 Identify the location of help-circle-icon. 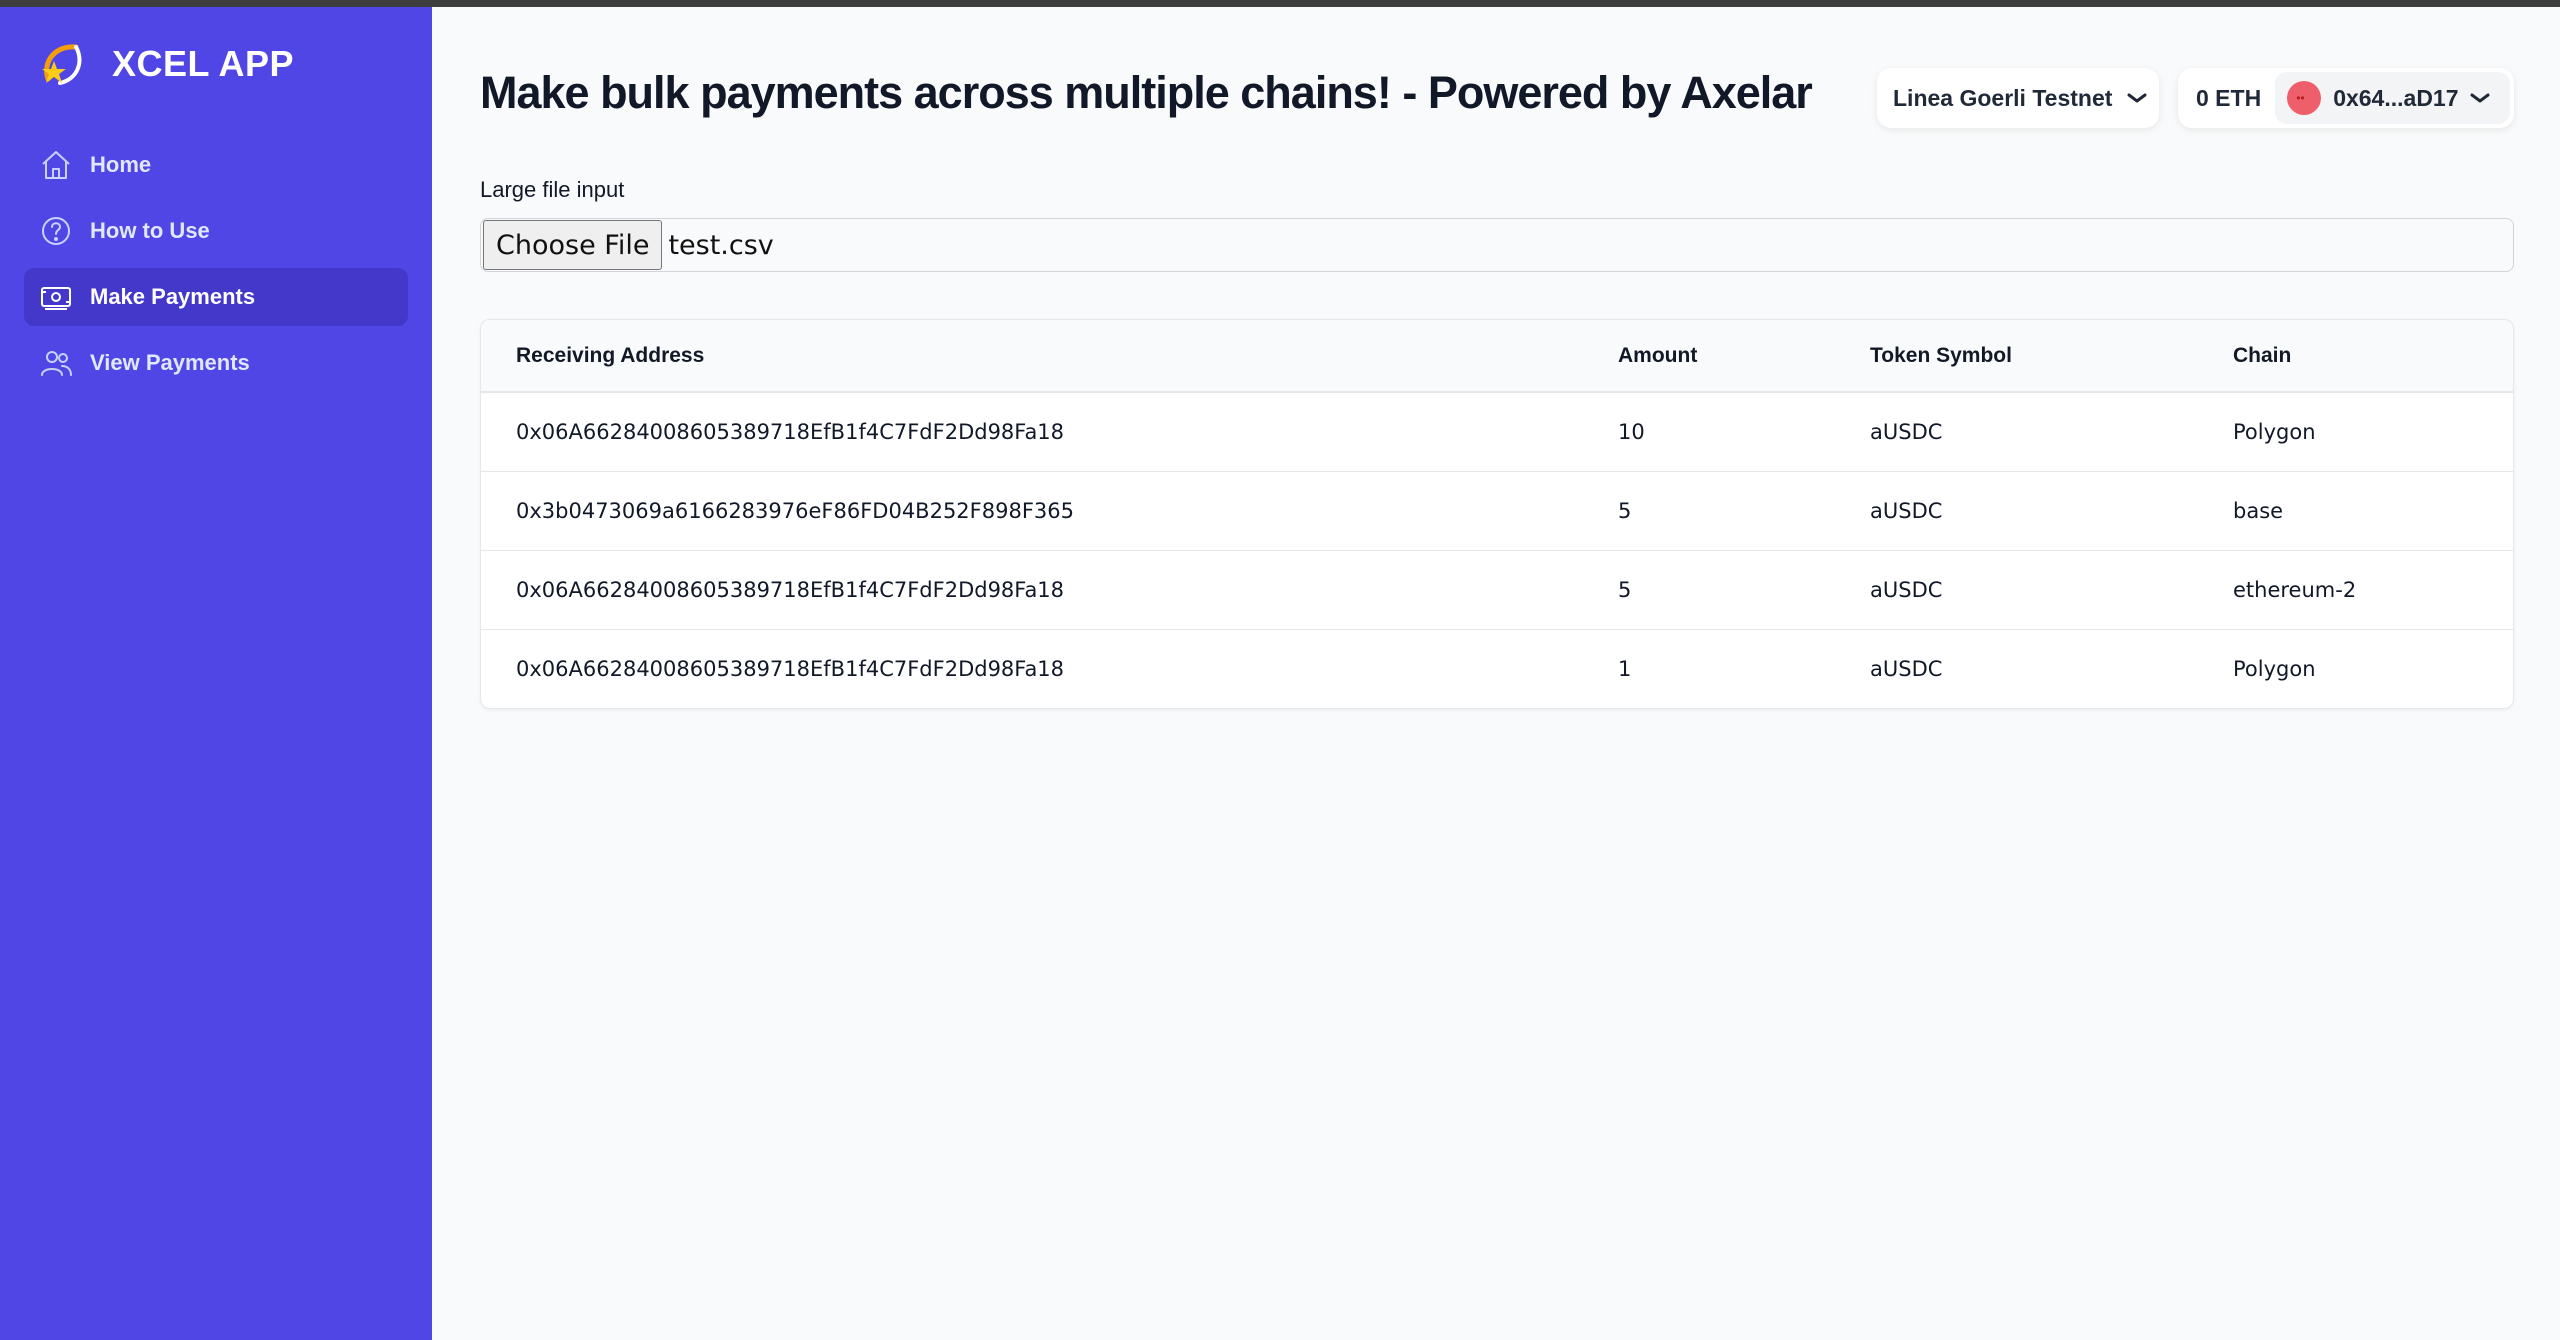
(56, 231).